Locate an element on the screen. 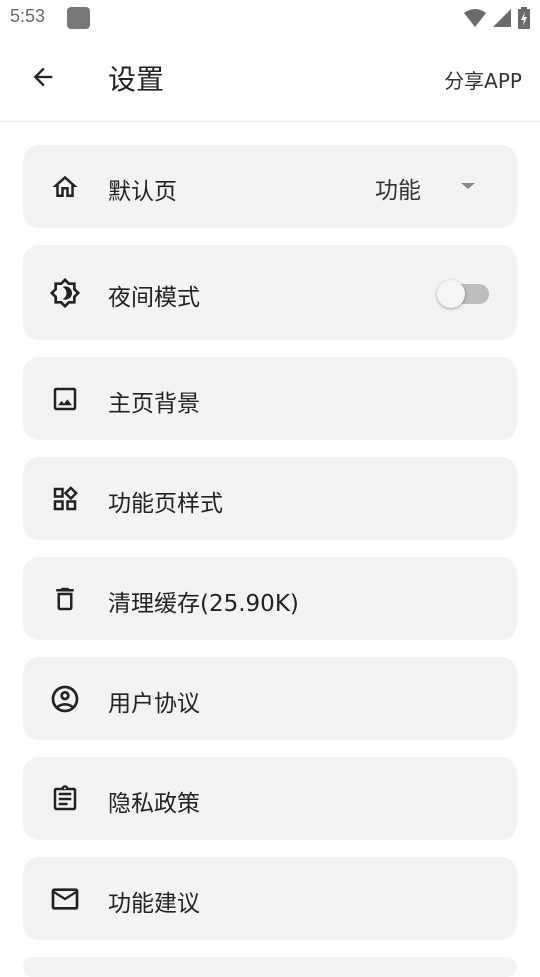 This screenshot has width=540, height=977. notification-icon is located at coordinates (78, 18).